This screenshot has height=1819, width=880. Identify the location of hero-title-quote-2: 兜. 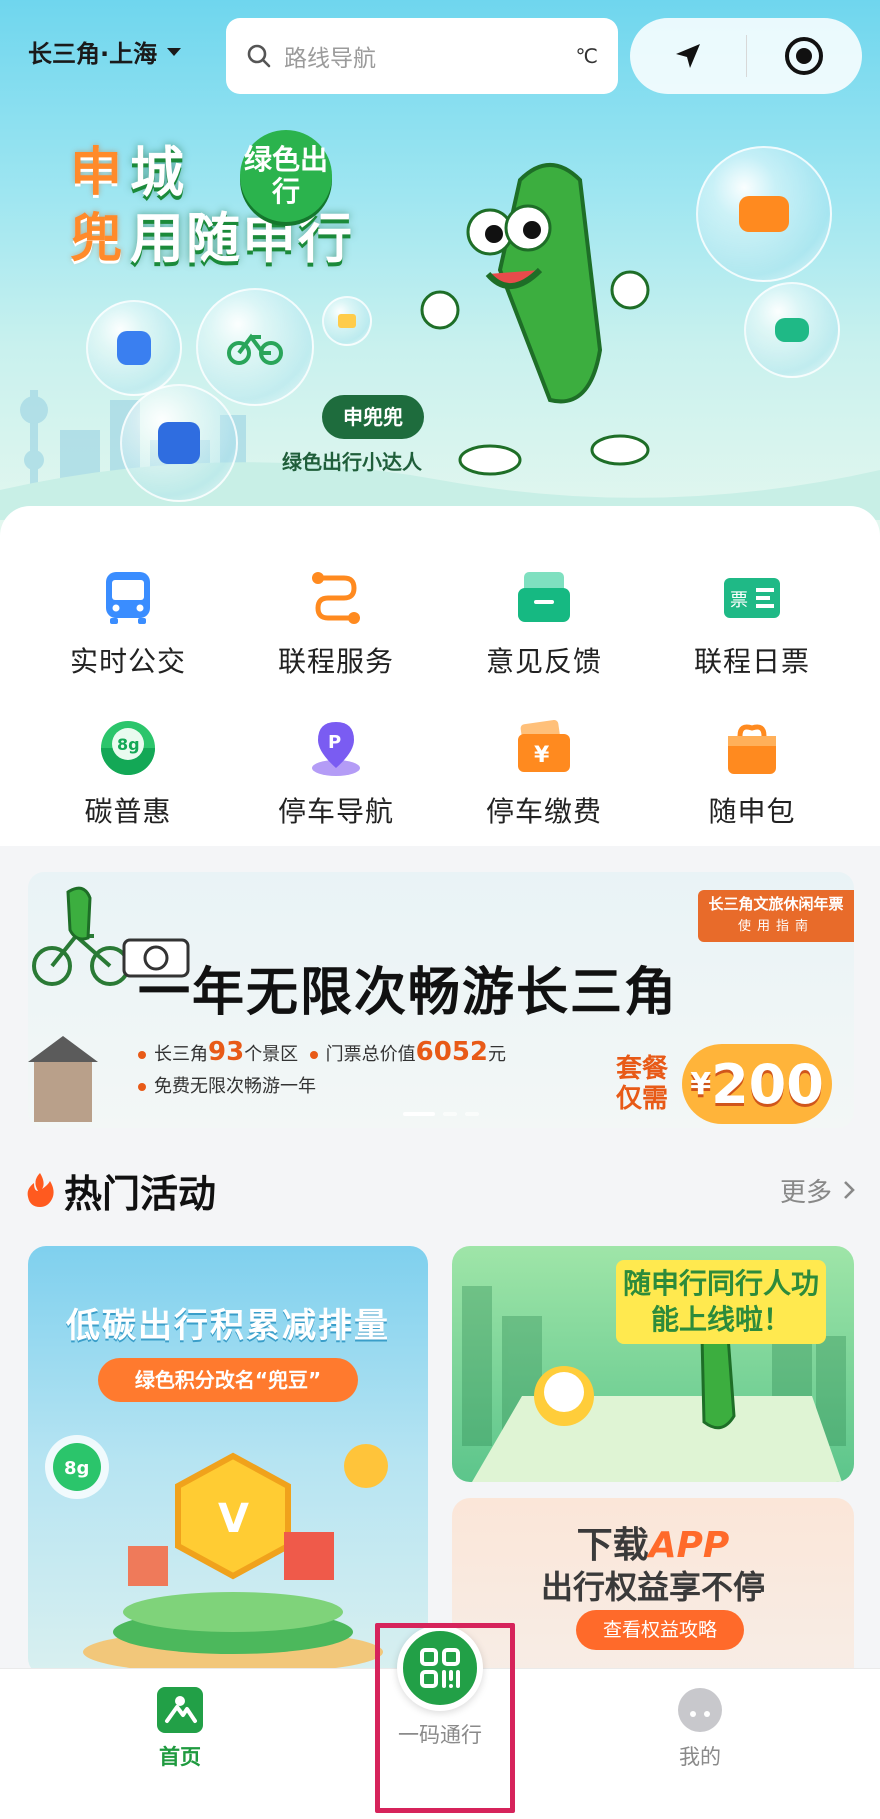
(97, 239).